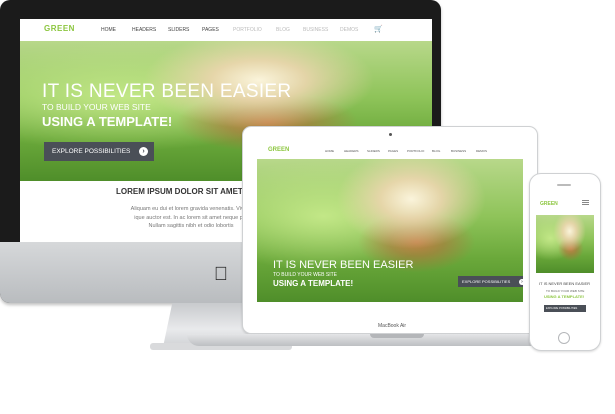 This screenshot has height=414, width=615. I want to click on explore-button: EXPLORE POSSIBILITIES, so click(565, 308).